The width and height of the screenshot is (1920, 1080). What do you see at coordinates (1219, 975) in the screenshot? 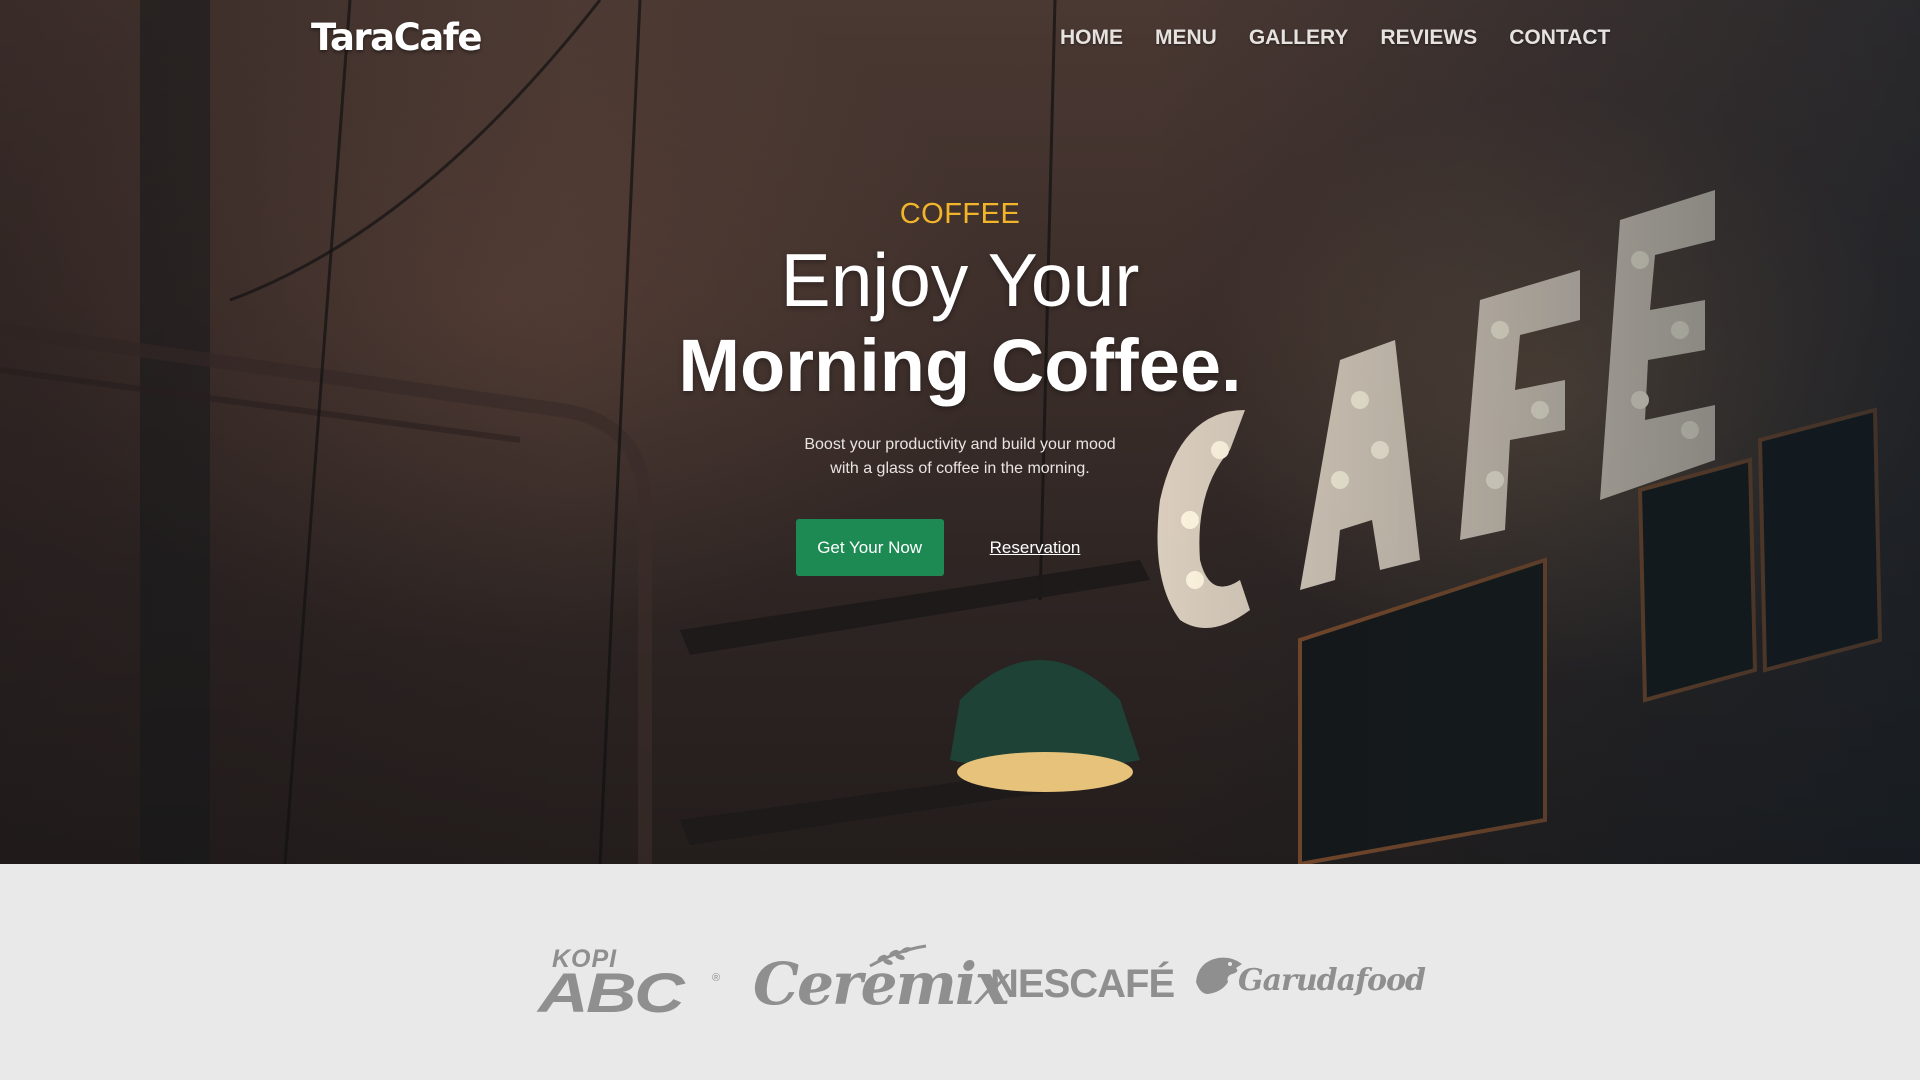
I see `garuda-bird-icon` at bounding box center [1219, 975].